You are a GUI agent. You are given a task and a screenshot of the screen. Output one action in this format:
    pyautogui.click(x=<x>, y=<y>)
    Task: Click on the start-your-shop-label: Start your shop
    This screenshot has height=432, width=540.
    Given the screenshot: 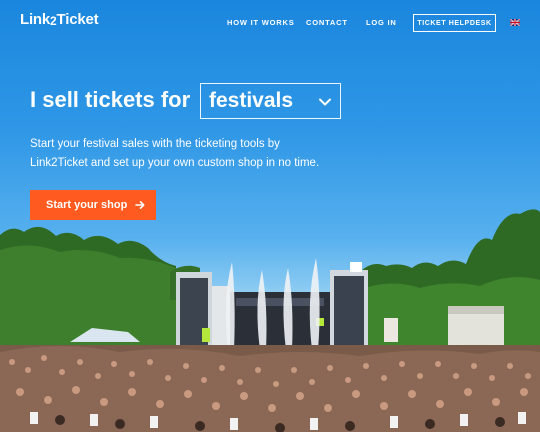 What is the action you would take?
    pyautogui.click(x=87, y=205)
    